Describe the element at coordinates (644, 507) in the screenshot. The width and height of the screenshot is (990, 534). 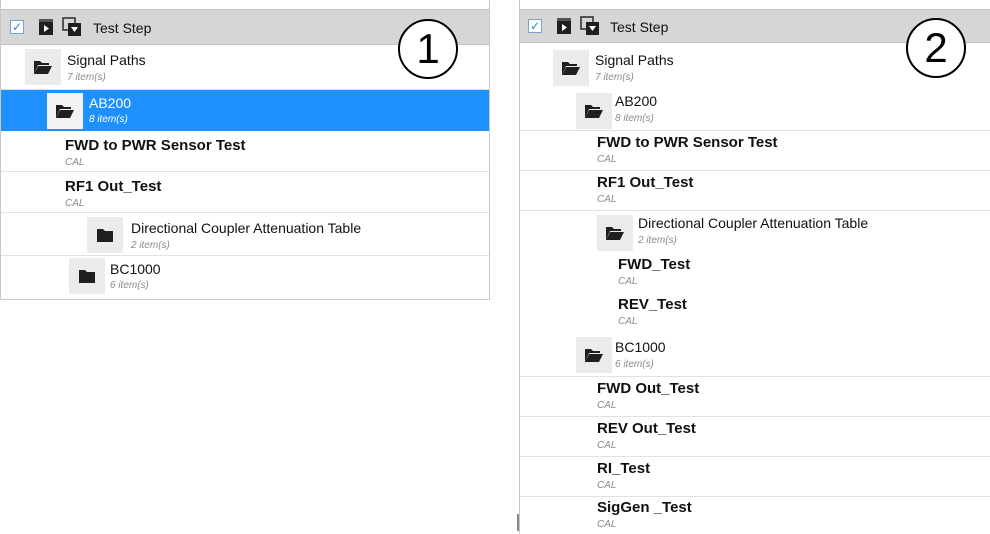
I see `test-name: SigGen _Test` at that location.